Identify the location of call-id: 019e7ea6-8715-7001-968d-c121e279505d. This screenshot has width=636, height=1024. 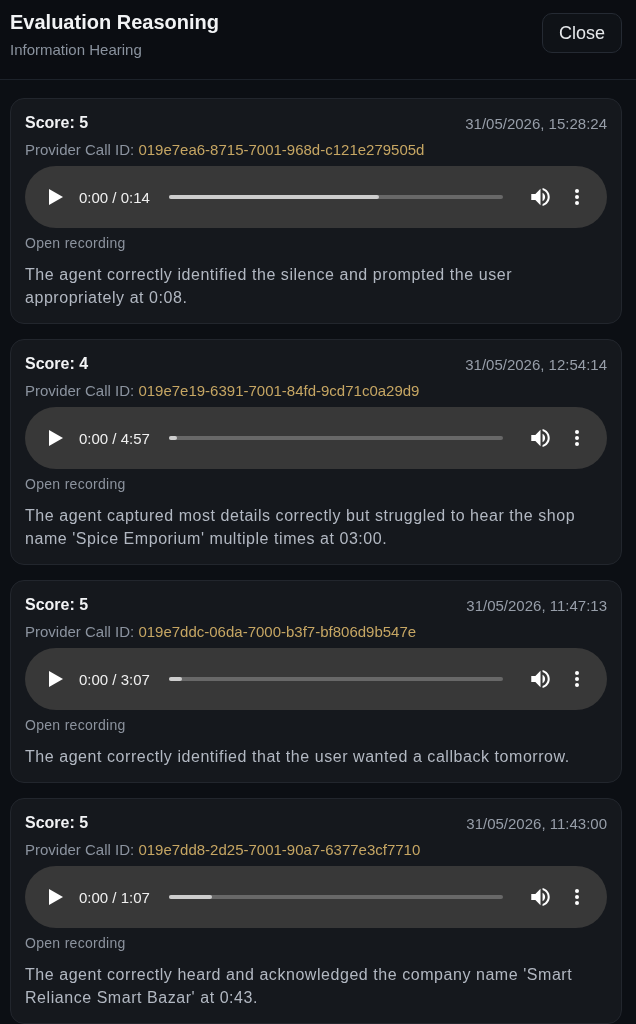
(281, 149).